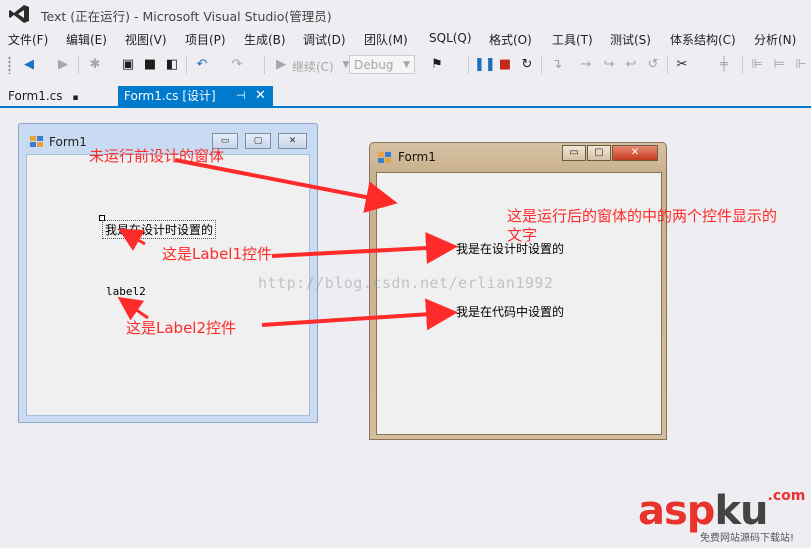  What do you see at coordinates (28, 39) in the screenshot?
I see `menu-file: 文件(F)` at bounding box center [28, 39].